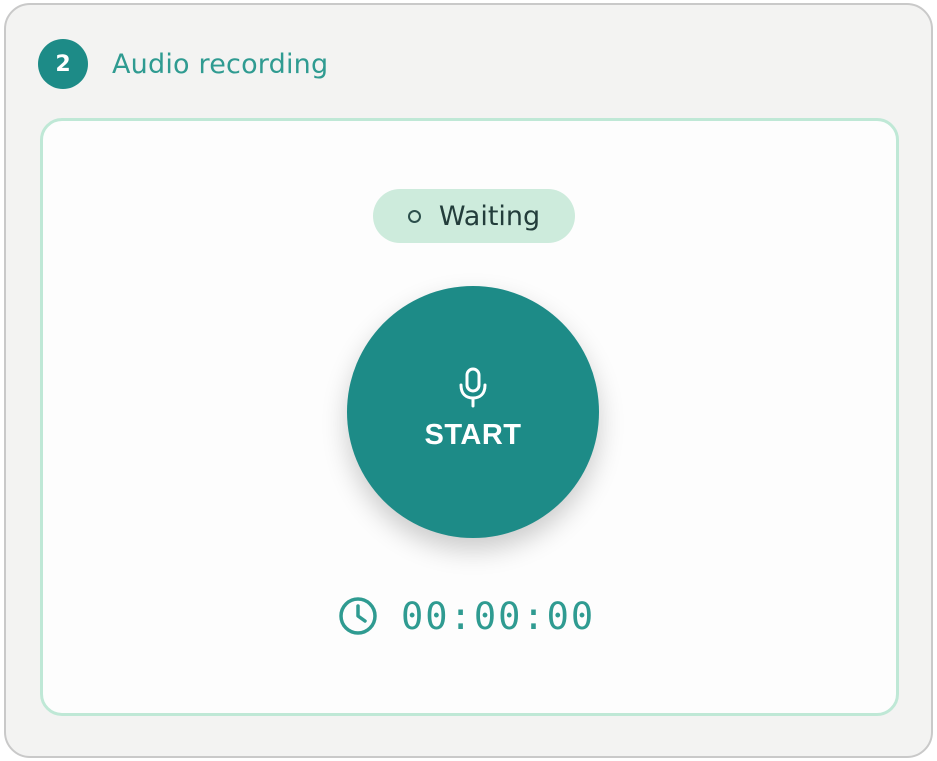  Describe the element at coordinates (358, 616) in the screenshot. I see `clock-icon` at that location.